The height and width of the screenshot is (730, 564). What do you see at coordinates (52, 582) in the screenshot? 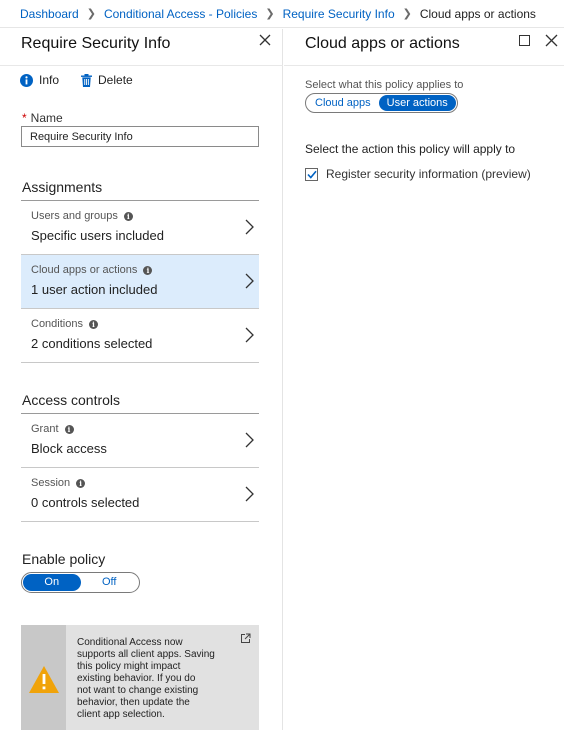
I see `toggle-on: On` at bounding box center [52, 582].